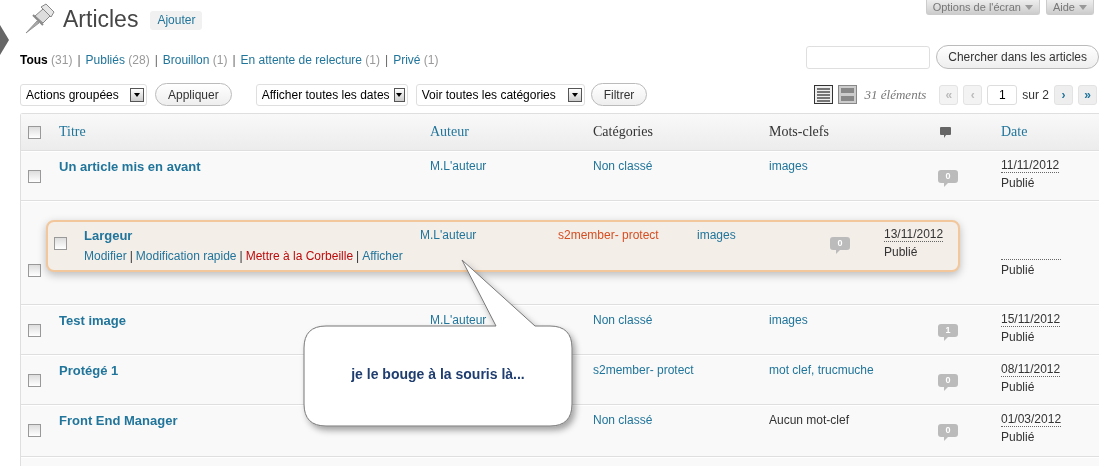  I want to click on post-title-link: Un article mis en avant, so click(130, 166).